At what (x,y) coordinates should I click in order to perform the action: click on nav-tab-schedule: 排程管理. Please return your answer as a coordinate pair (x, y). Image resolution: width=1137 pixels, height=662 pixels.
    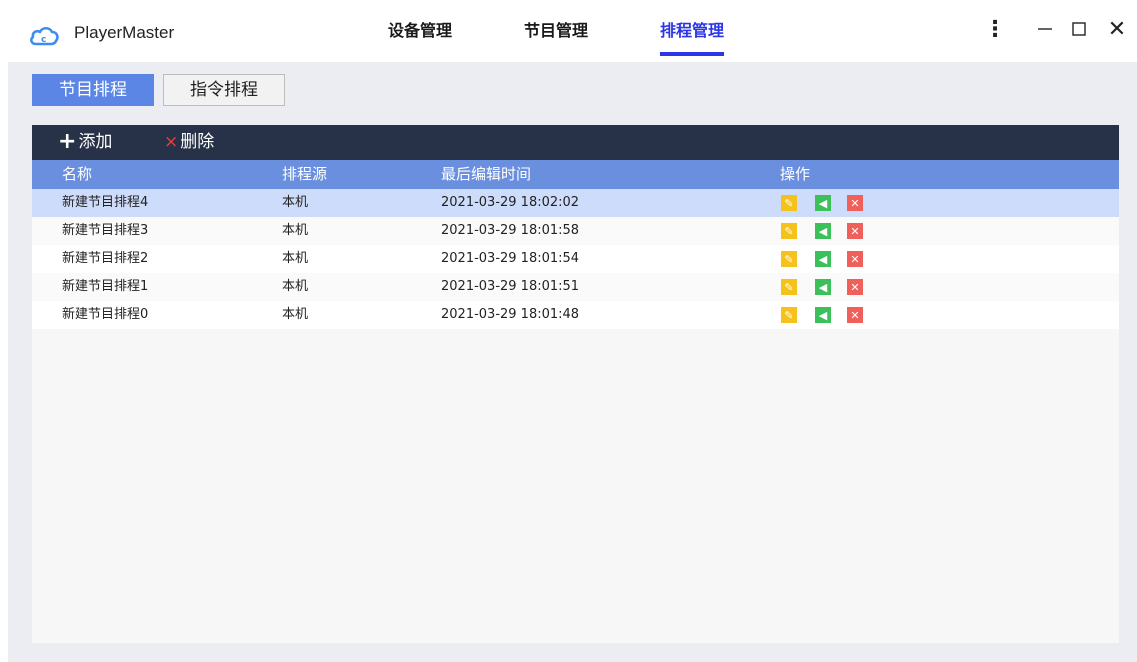
    Looking at the image, I should click on (692, 40).